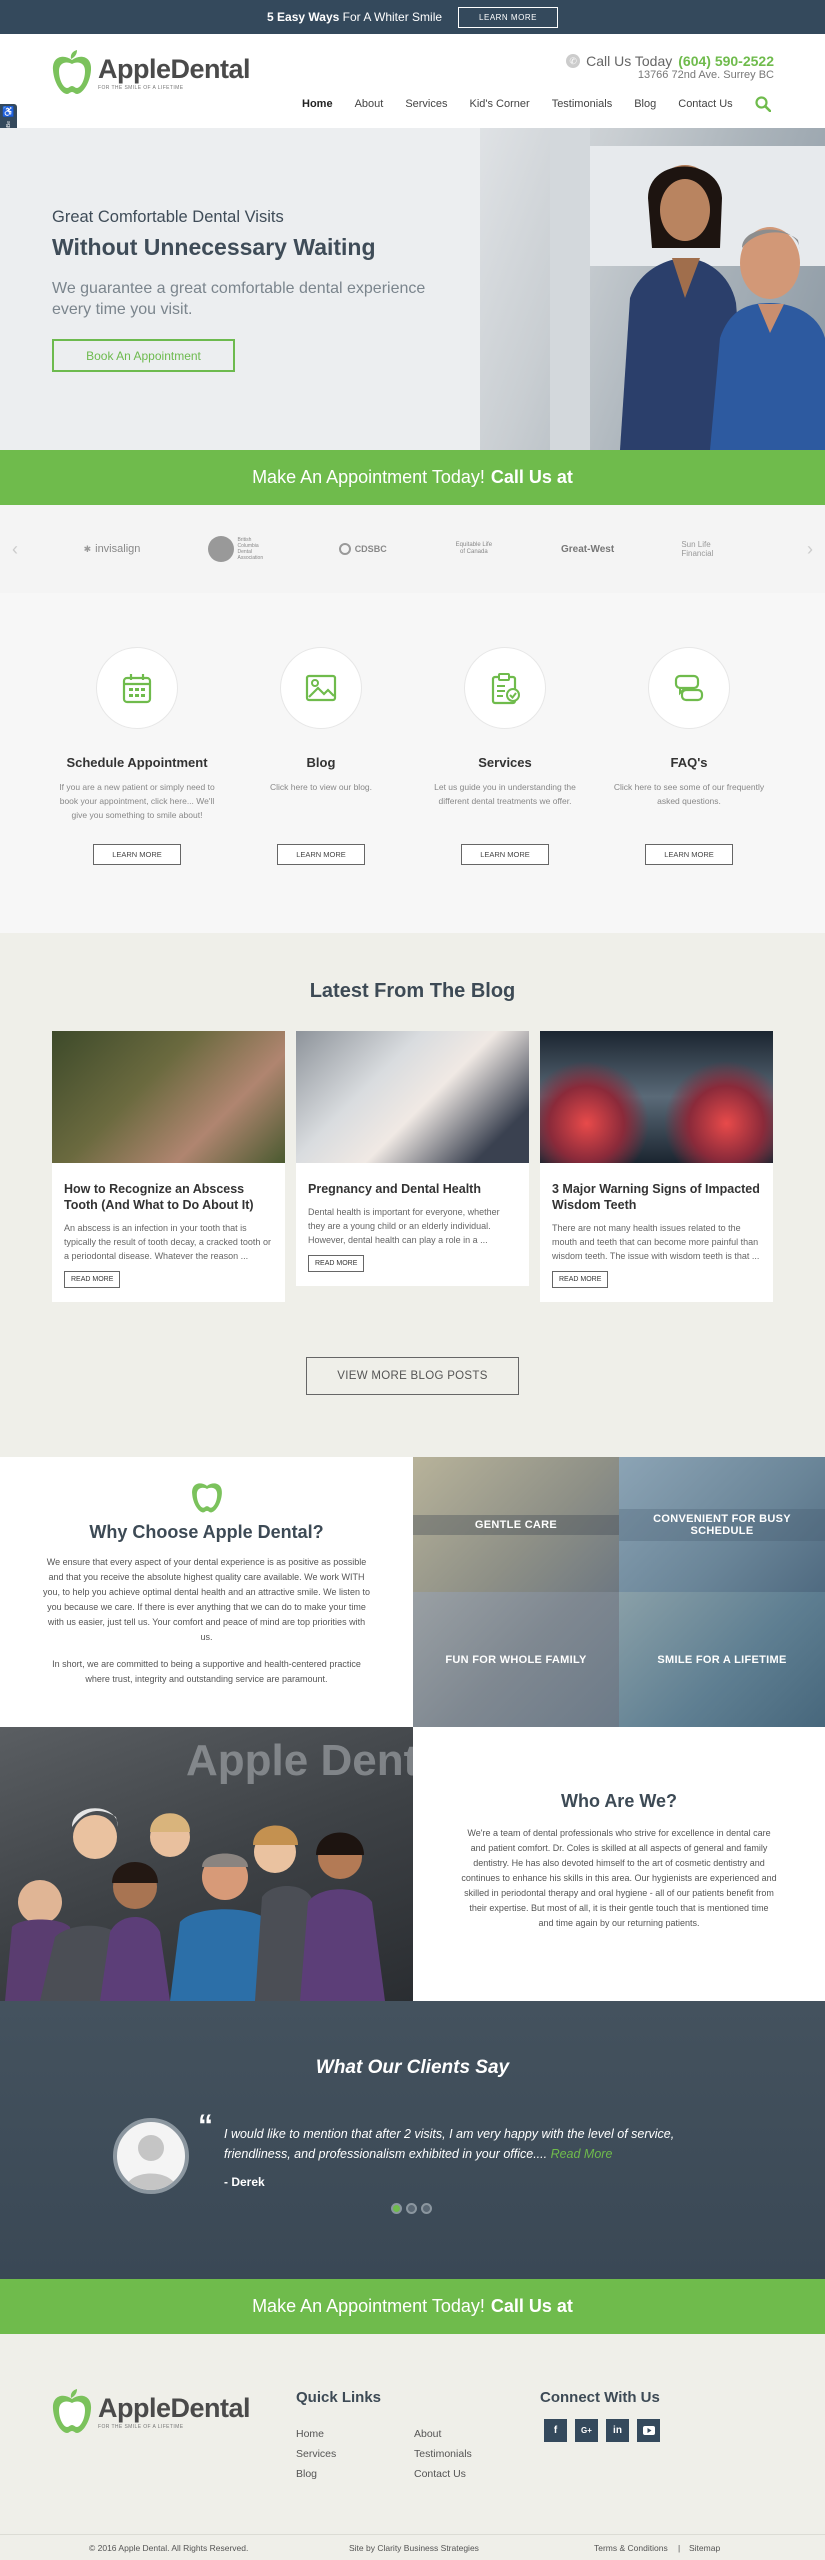 This screenshot has width=825, height=2560. What do you see at coordinates (150, 73) in the screenshot?
I see `site-logo: AppleDental FOR THE SMILE OF A LIFETIME` at bounding box center [150, 73].